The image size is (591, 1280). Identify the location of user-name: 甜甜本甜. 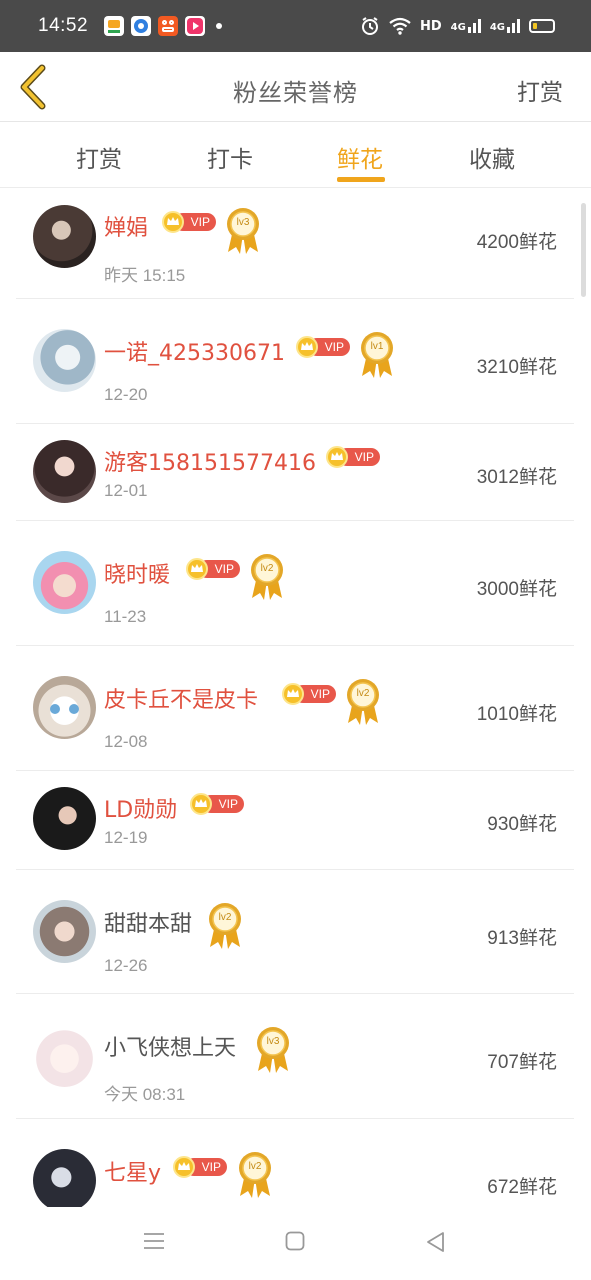
(148, 924).